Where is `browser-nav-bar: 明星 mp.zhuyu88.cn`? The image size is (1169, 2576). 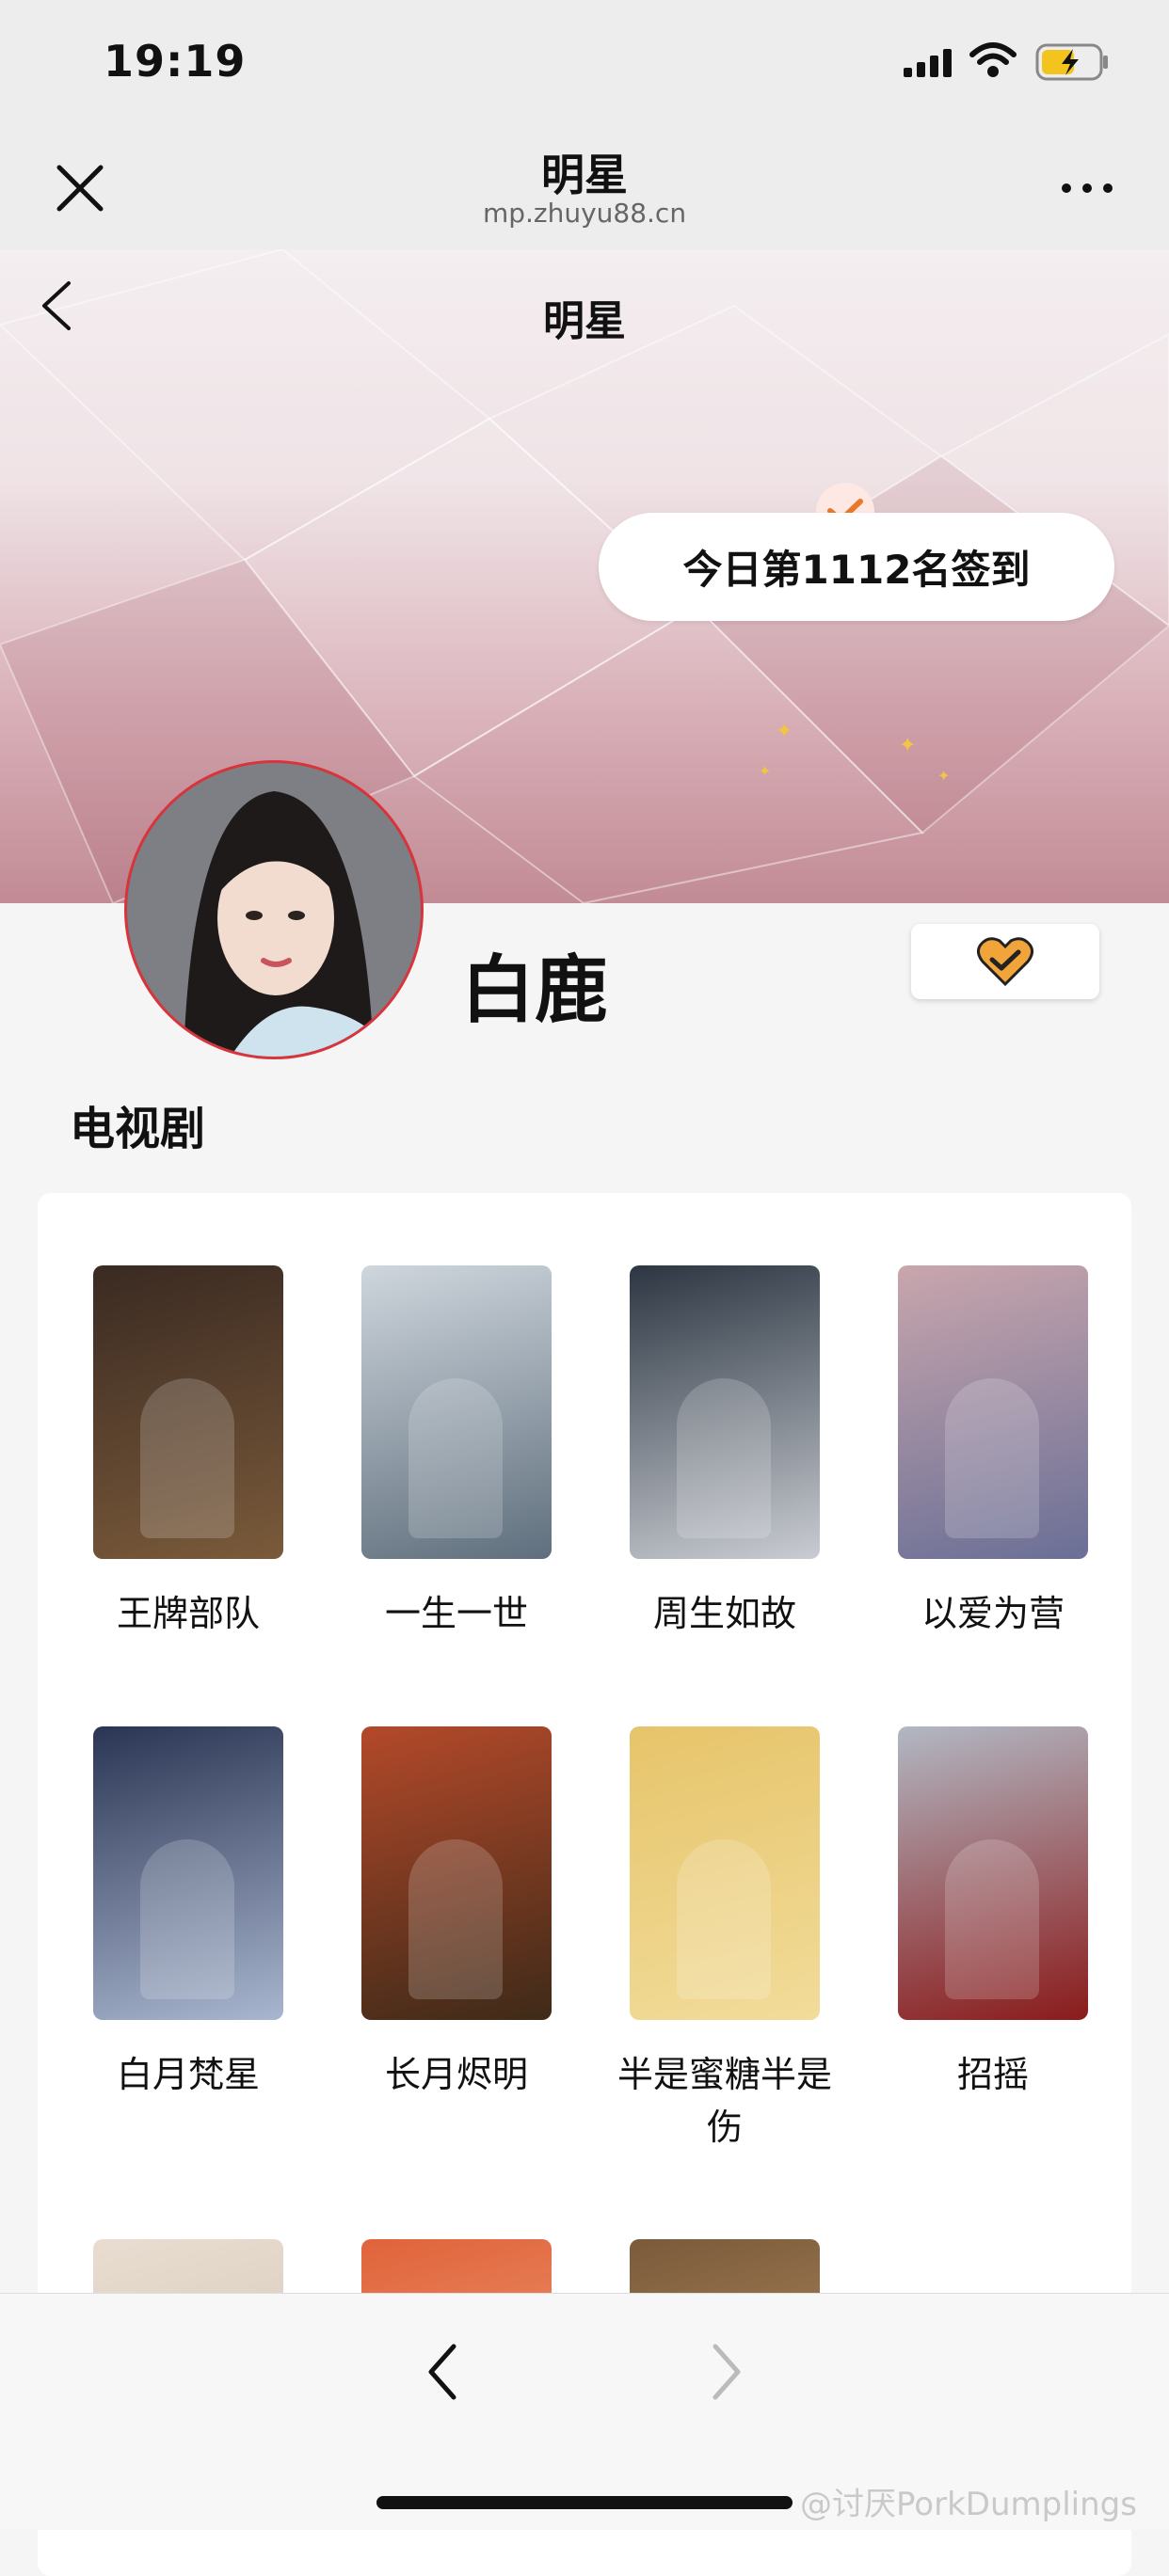 browser-nav-bar: 明星 mp.zhuyu88.cn is located at coordinates (584, 186).